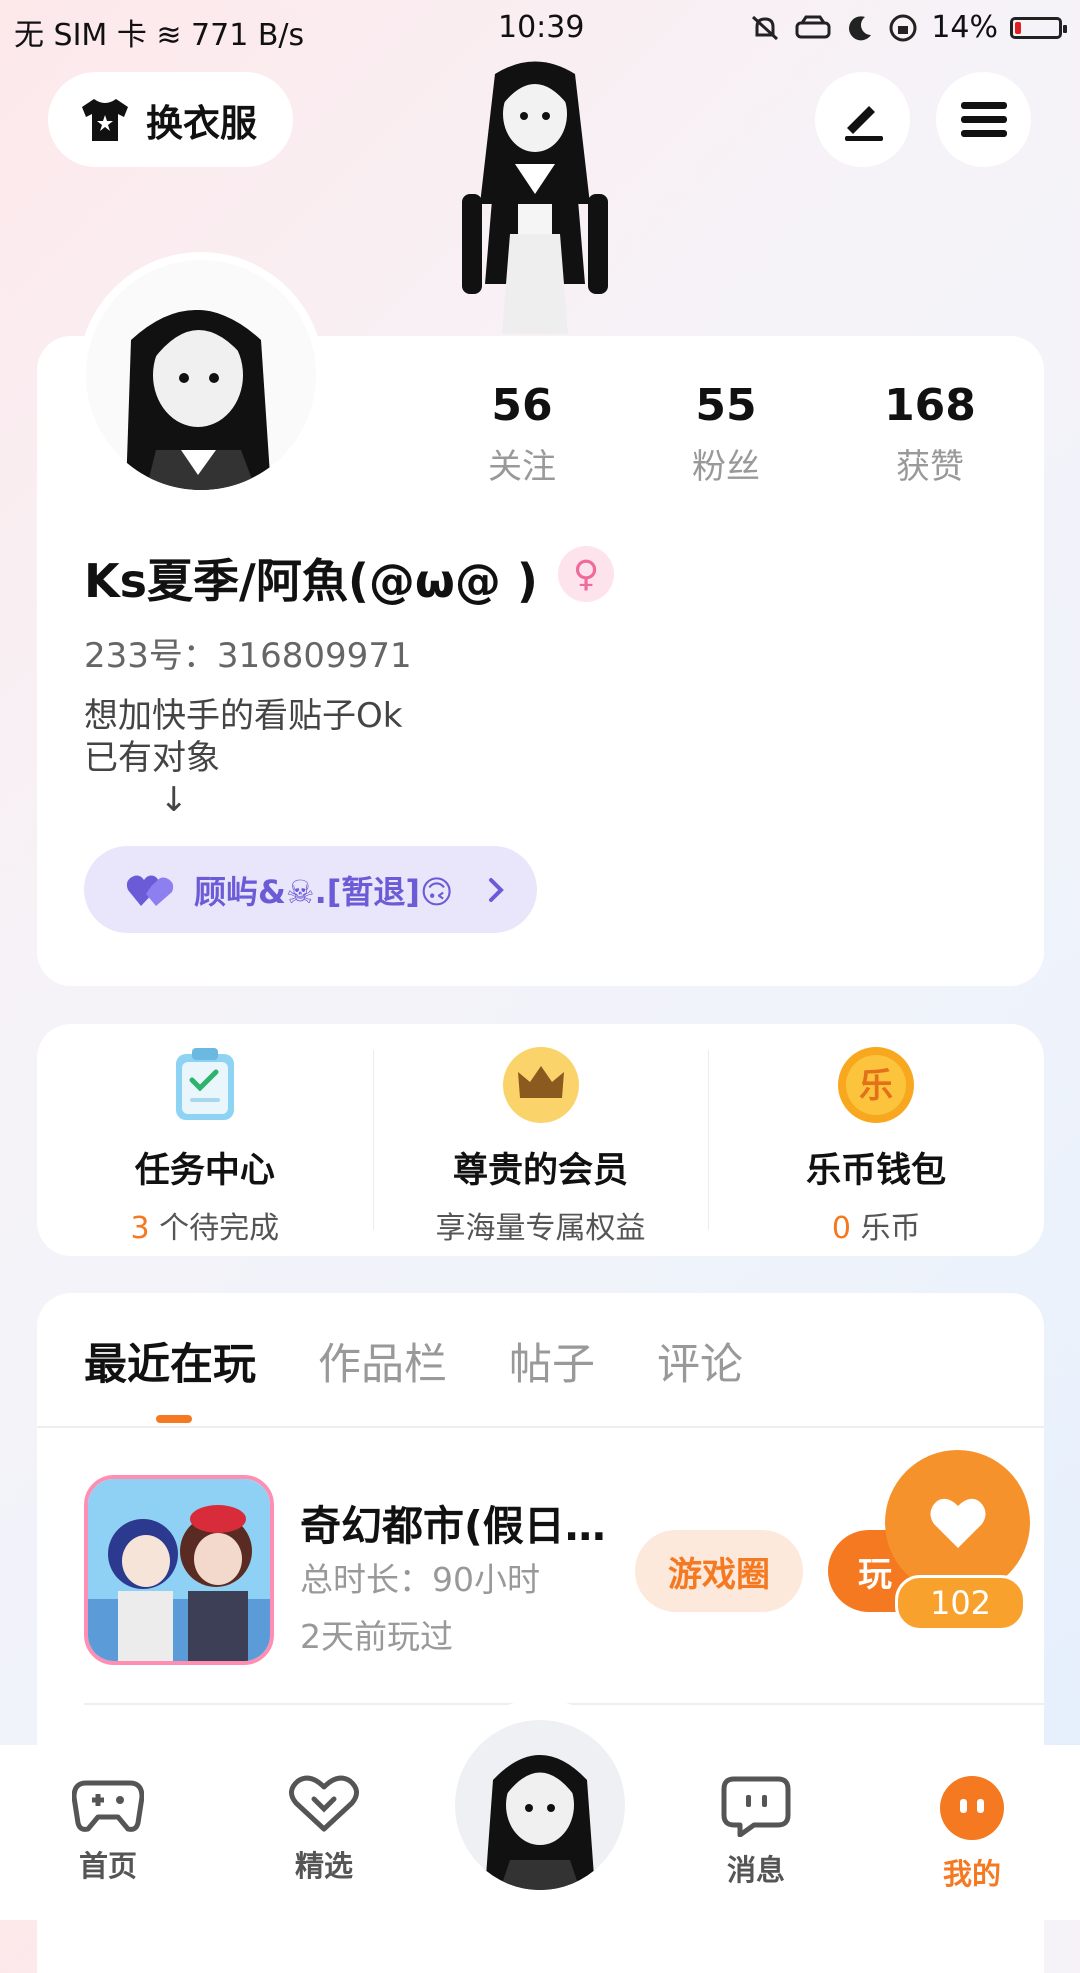 This screenshot has height=1973, width=1080. I want to click on game-circle-button: 游戏圈, so click(719, 1571).